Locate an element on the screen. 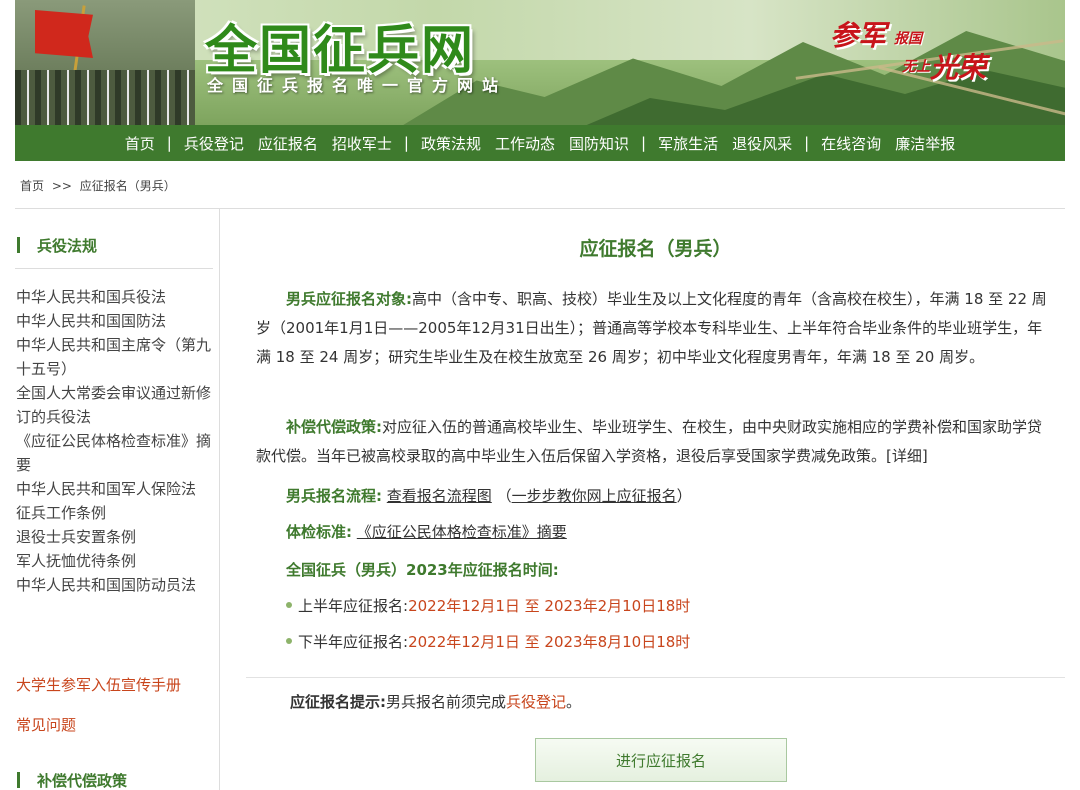  sidebar-item: 中华人民共和国国防动员法 is located at coordinates (116, 585).